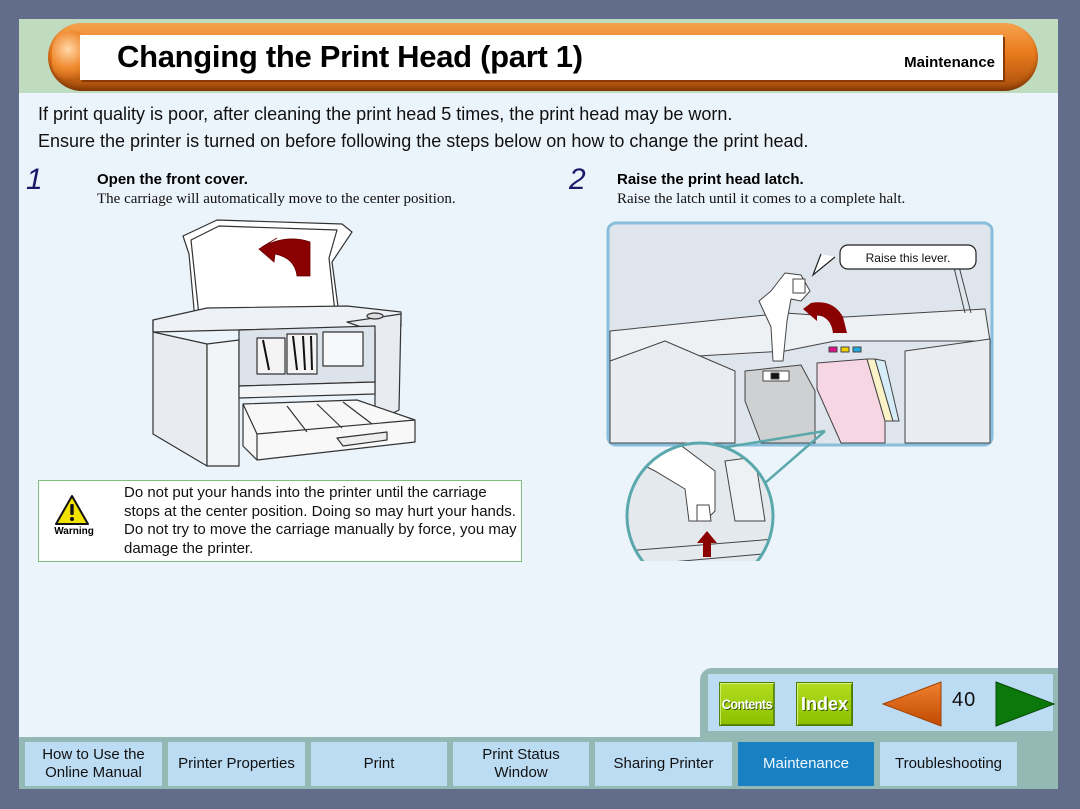  Describe the element at coordinates (806, 764) in the screenshot. I see `tab-maintenance: Maintenance` at that location.